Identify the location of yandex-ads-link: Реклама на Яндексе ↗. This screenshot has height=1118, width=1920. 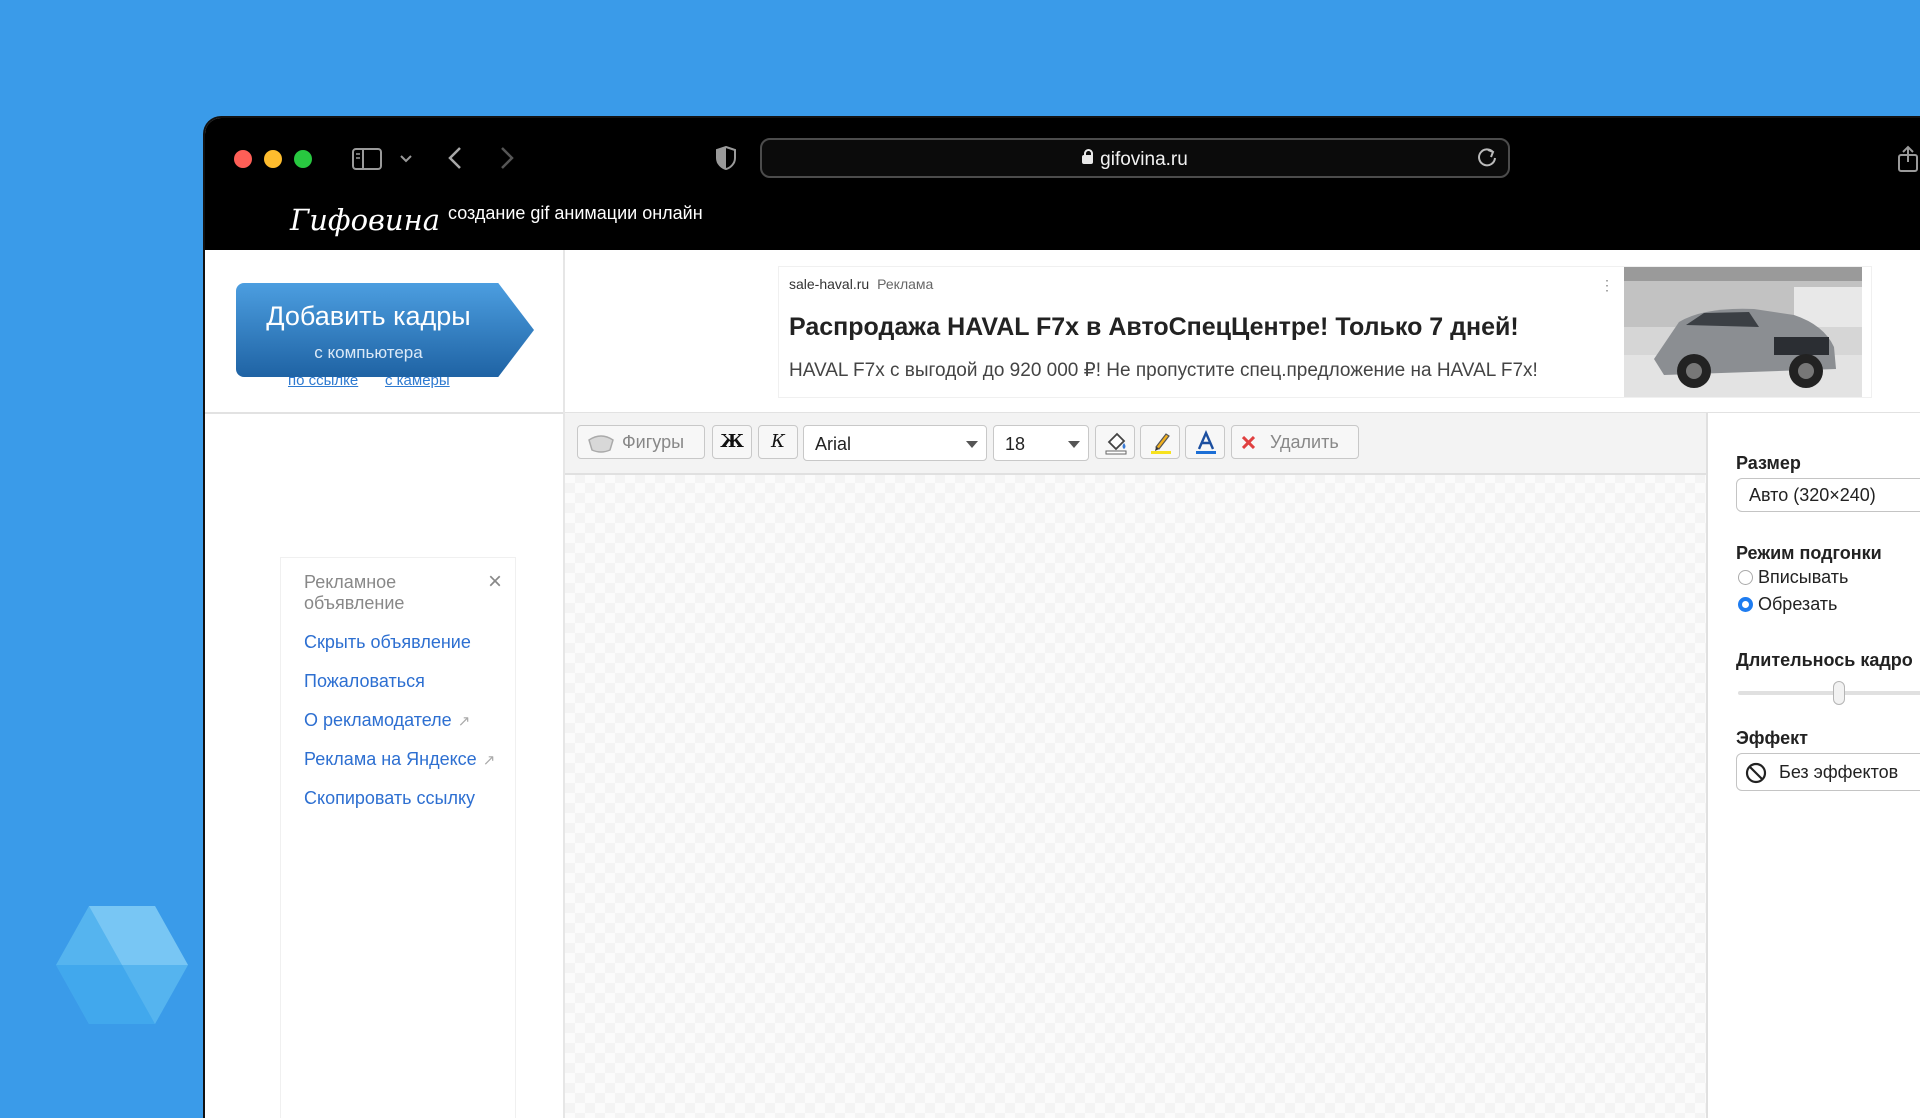
(399, 759).